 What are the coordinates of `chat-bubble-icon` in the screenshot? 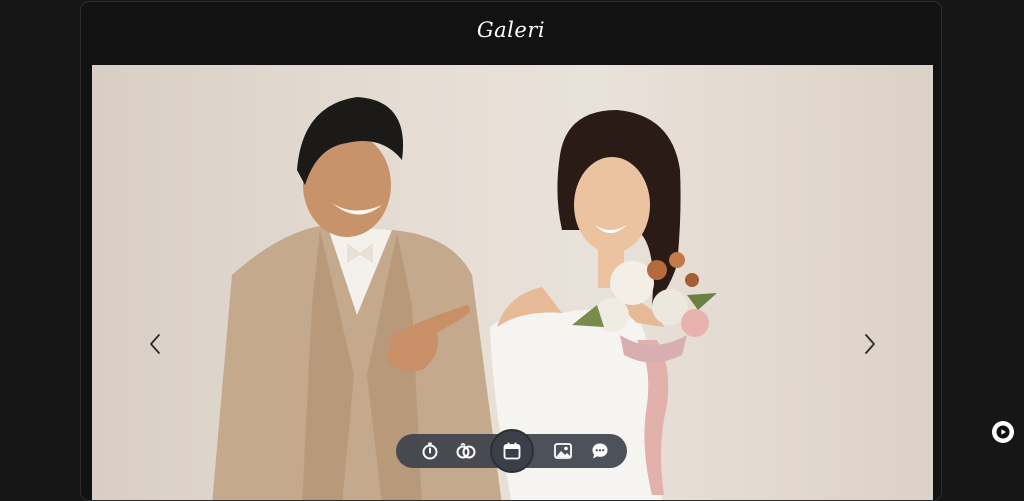 It's located at (600, 451).